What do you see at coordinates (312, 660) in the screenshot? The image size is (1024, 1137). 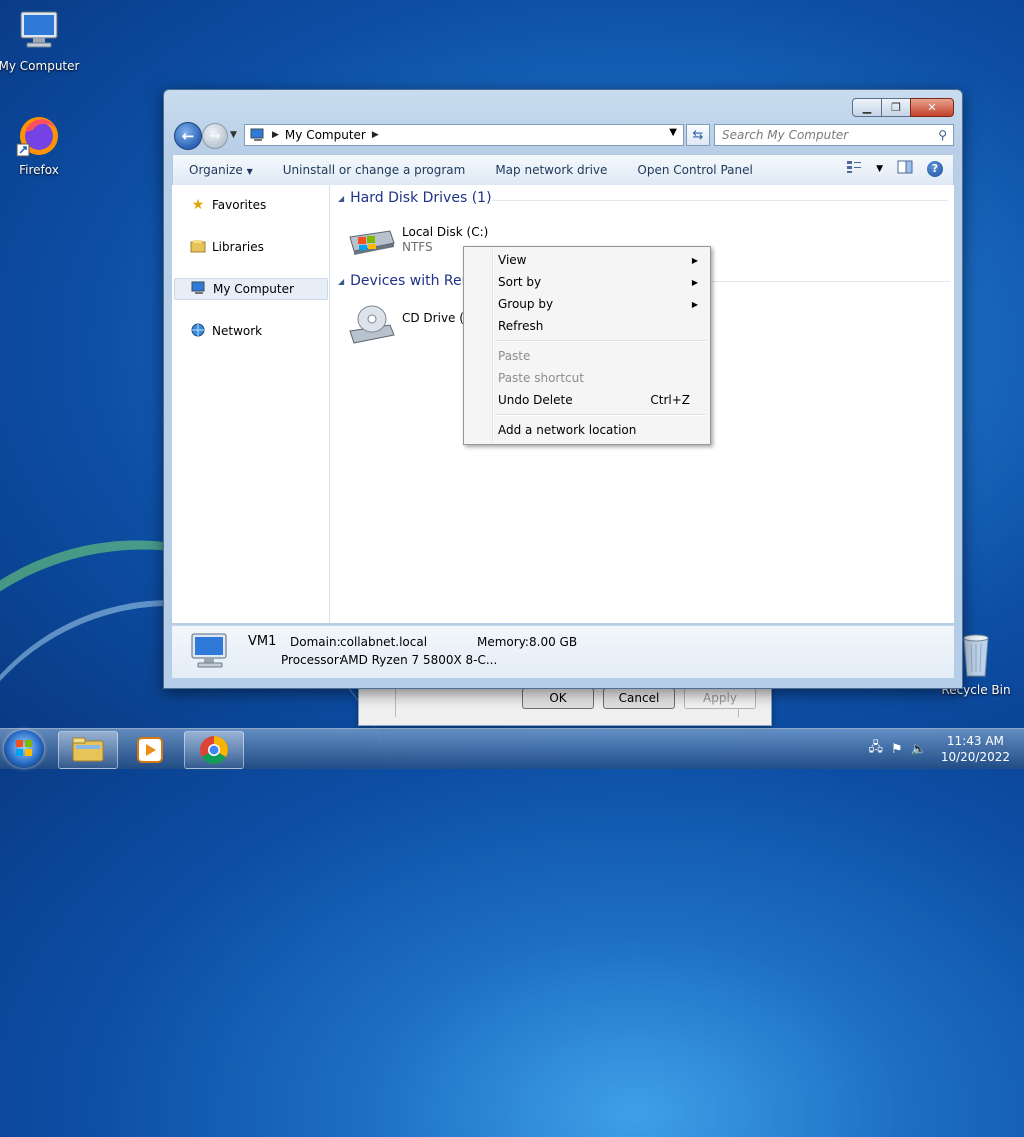 I see `processor-label: Processor:` at bounding box center [312, 660].